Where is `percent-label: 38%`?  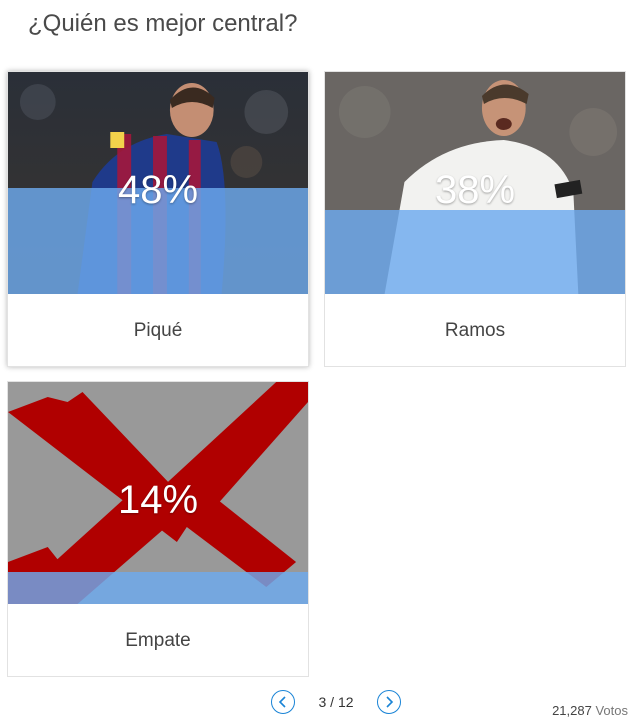 percent-label: 38% is located at coordinates (475, 190).